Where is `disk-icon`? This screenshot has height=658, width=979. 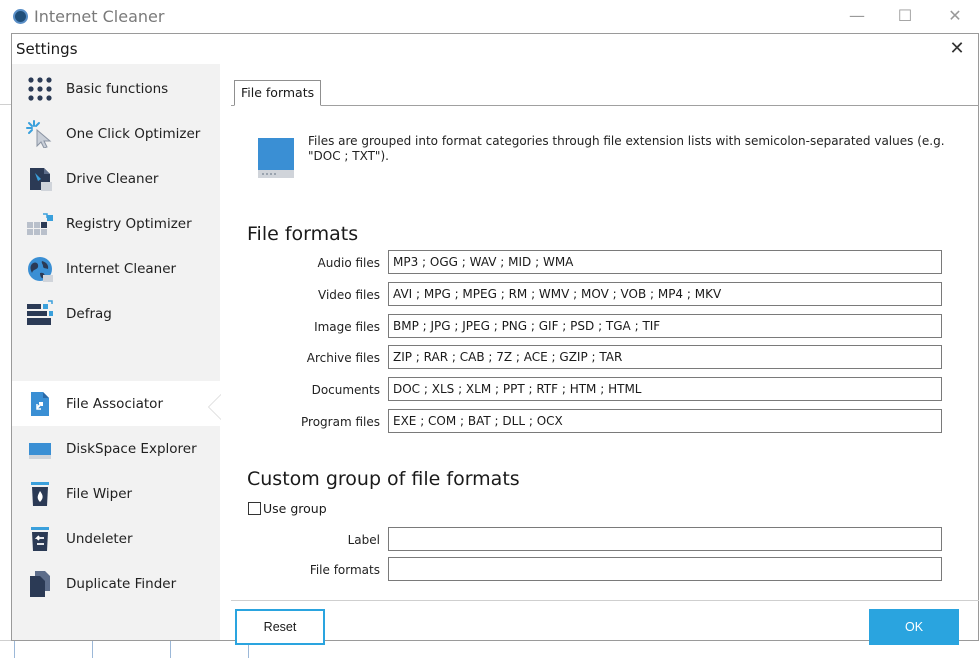 disk-icon is located at coordinates (40, 450).